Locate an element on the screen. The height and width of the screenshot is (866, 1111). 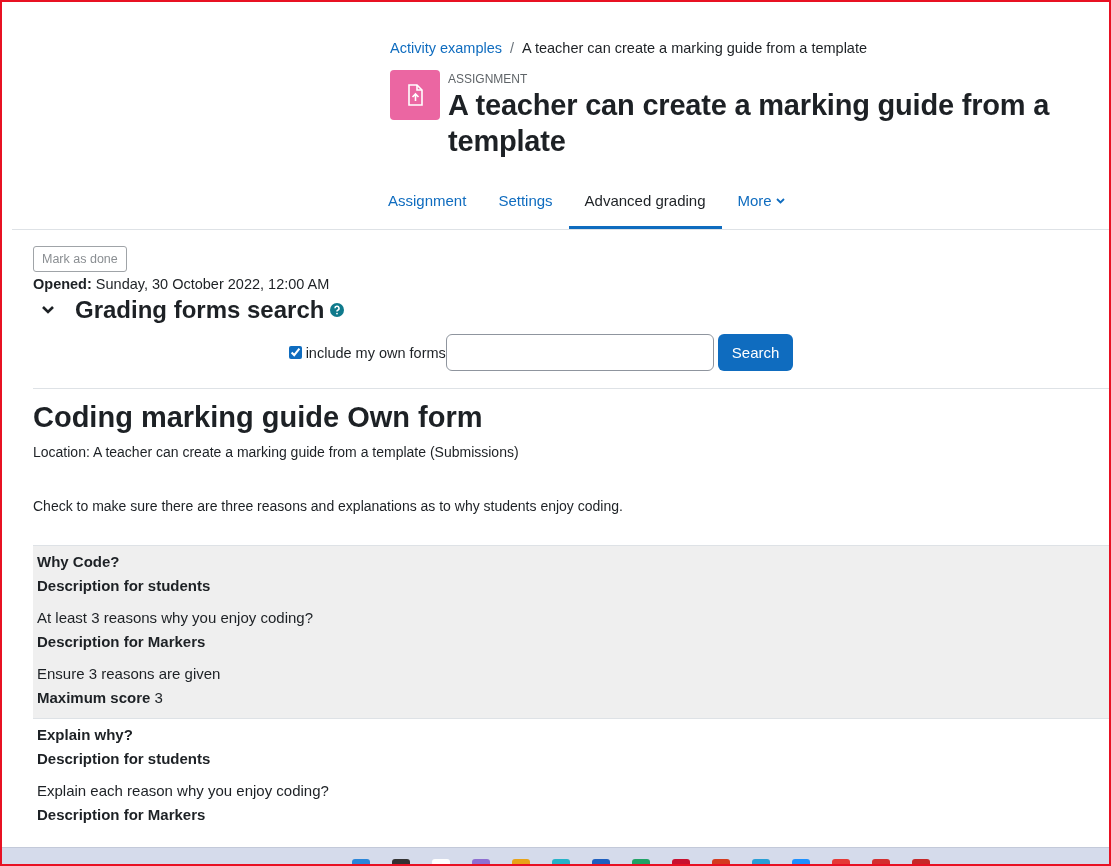
assignment-icon is located at coordinates (415, 95).